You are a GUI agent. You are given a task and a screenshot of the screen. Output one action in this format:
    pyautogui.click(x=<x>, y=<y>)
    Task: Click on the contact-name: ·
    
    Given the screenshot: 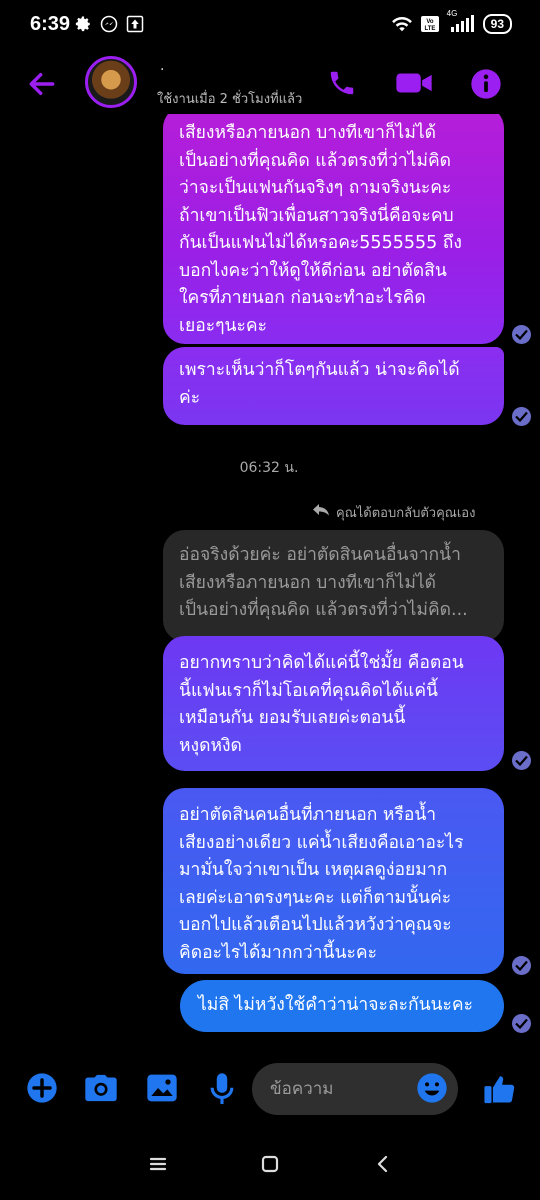 What is the action you would take?
    pyautogui.click(x=162, y=70)
    